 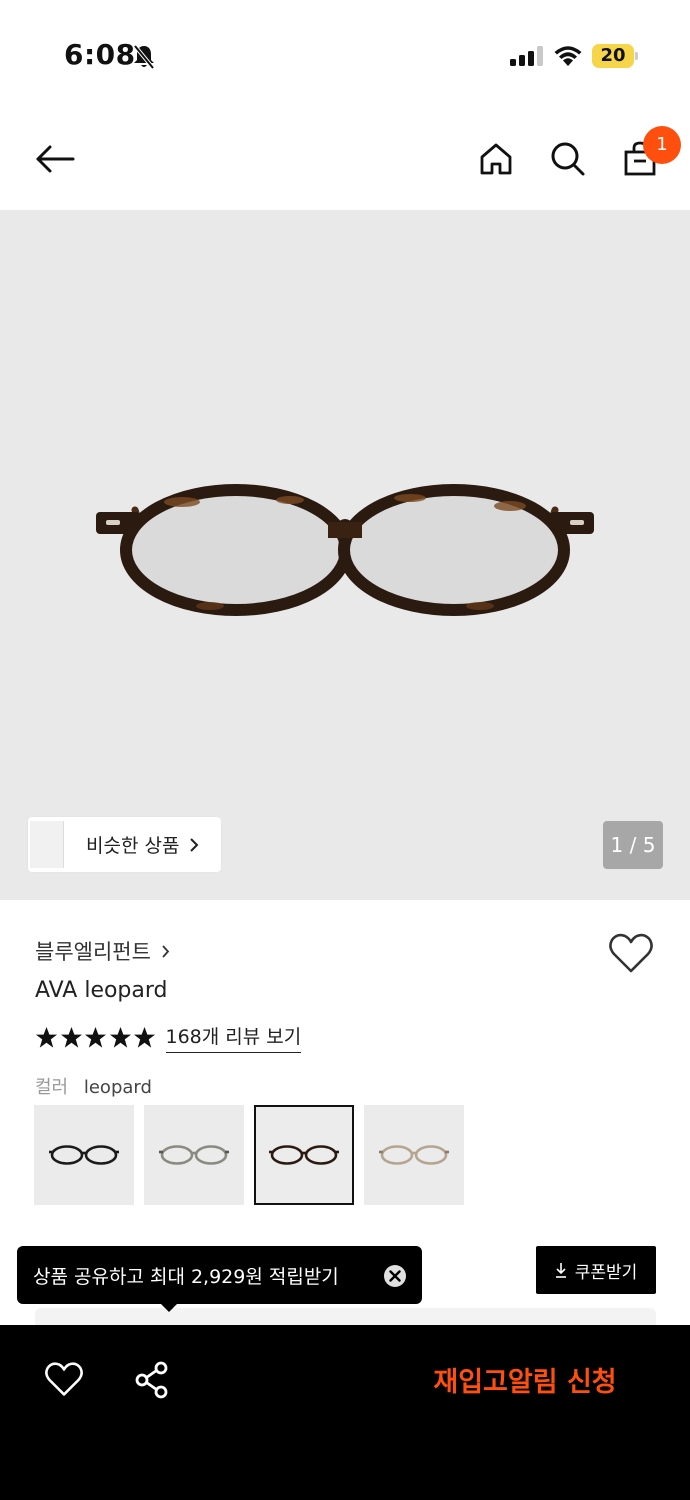 I want to click on similar-products-label: 비슷한 상품, so click(x=133, y=846).